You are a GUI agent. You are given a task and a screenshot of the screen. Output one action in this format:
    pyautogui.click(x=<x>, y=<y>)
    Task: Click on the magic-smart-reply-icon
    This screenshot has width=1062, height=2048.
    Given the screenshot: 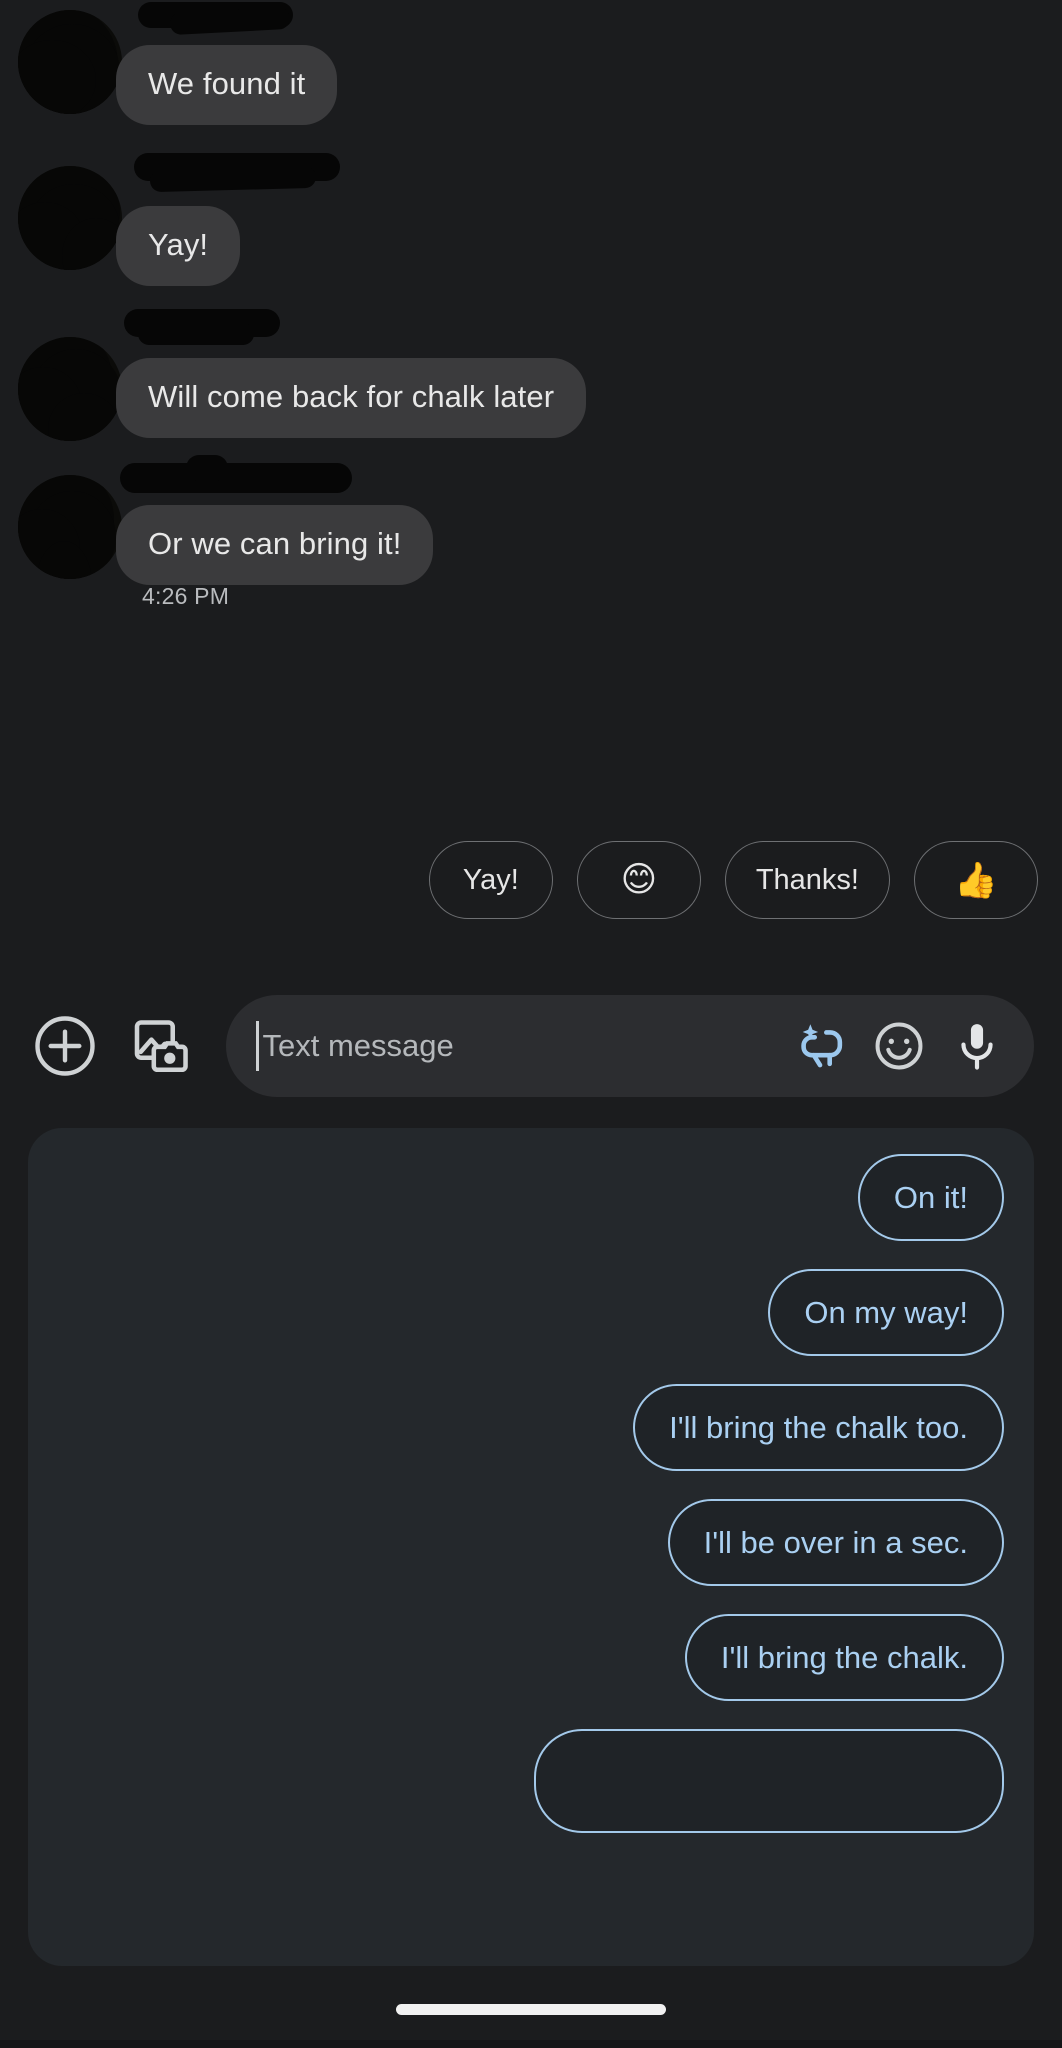 What is the action you would take?
    pyautogui.click(x=821, y=1046)
    